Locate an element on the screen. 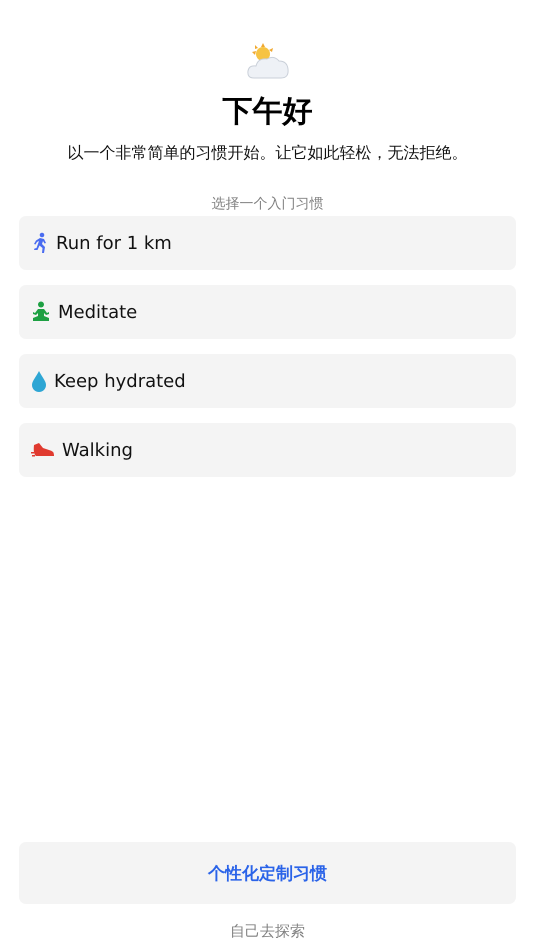 The width and height of the screenshot is (535, 951). section-label: 选择一个入门习惯 is located at coordinates (268, 204).